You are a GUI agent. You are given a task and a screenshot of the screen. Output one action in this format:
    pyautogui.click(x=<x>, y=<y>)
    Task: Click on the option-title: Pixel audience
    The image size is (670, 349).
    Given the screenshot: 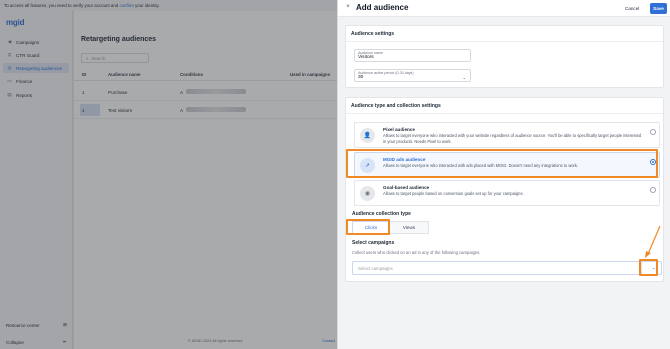 What is the action you would take?
    pyautogui.click(x=399, y=129)
    